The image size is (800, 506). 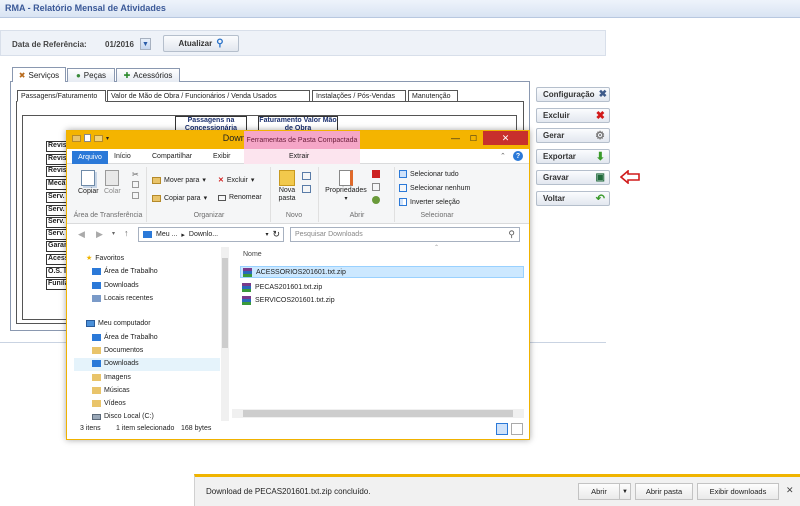 What do you see at coordinates (81, 234) in the screenshot?
I see `back-nav-icon: ◀` at bounding box center [81, 234].